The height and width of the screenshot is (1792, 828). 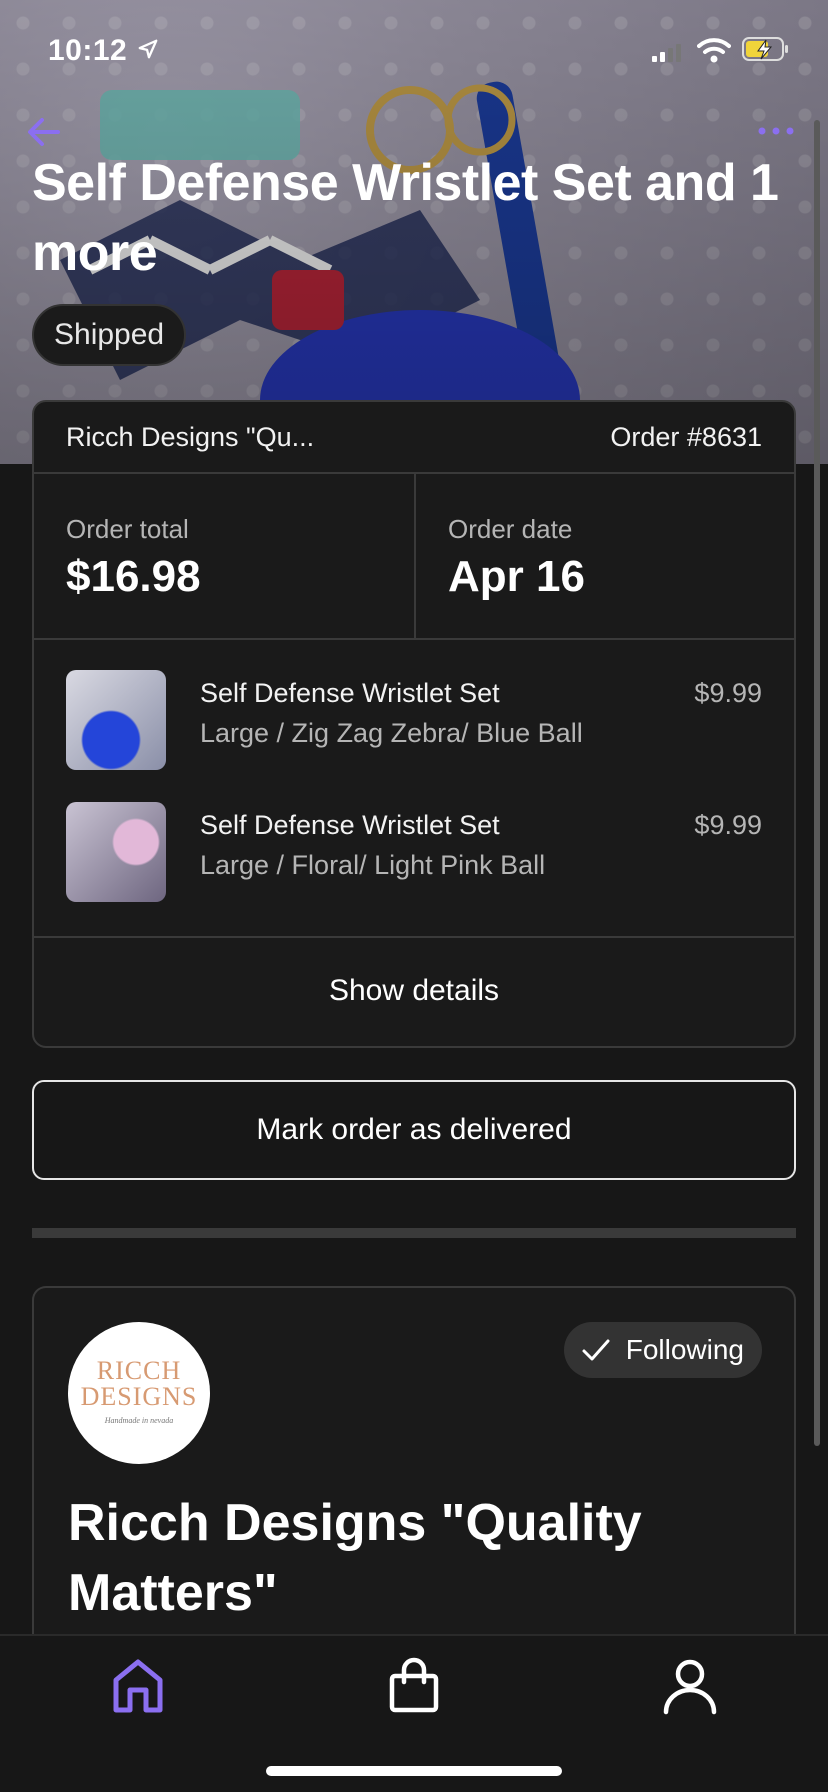 What do you see at coordinates (138, 1686) in the screenshot?
I see `home-icon` at bounding box center [138, 1686].